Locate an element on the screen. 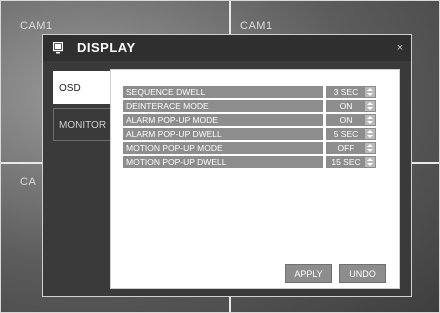 The width and height of the screenshot is (440, 313). monitor-icon is located at coordinates (58, 47).